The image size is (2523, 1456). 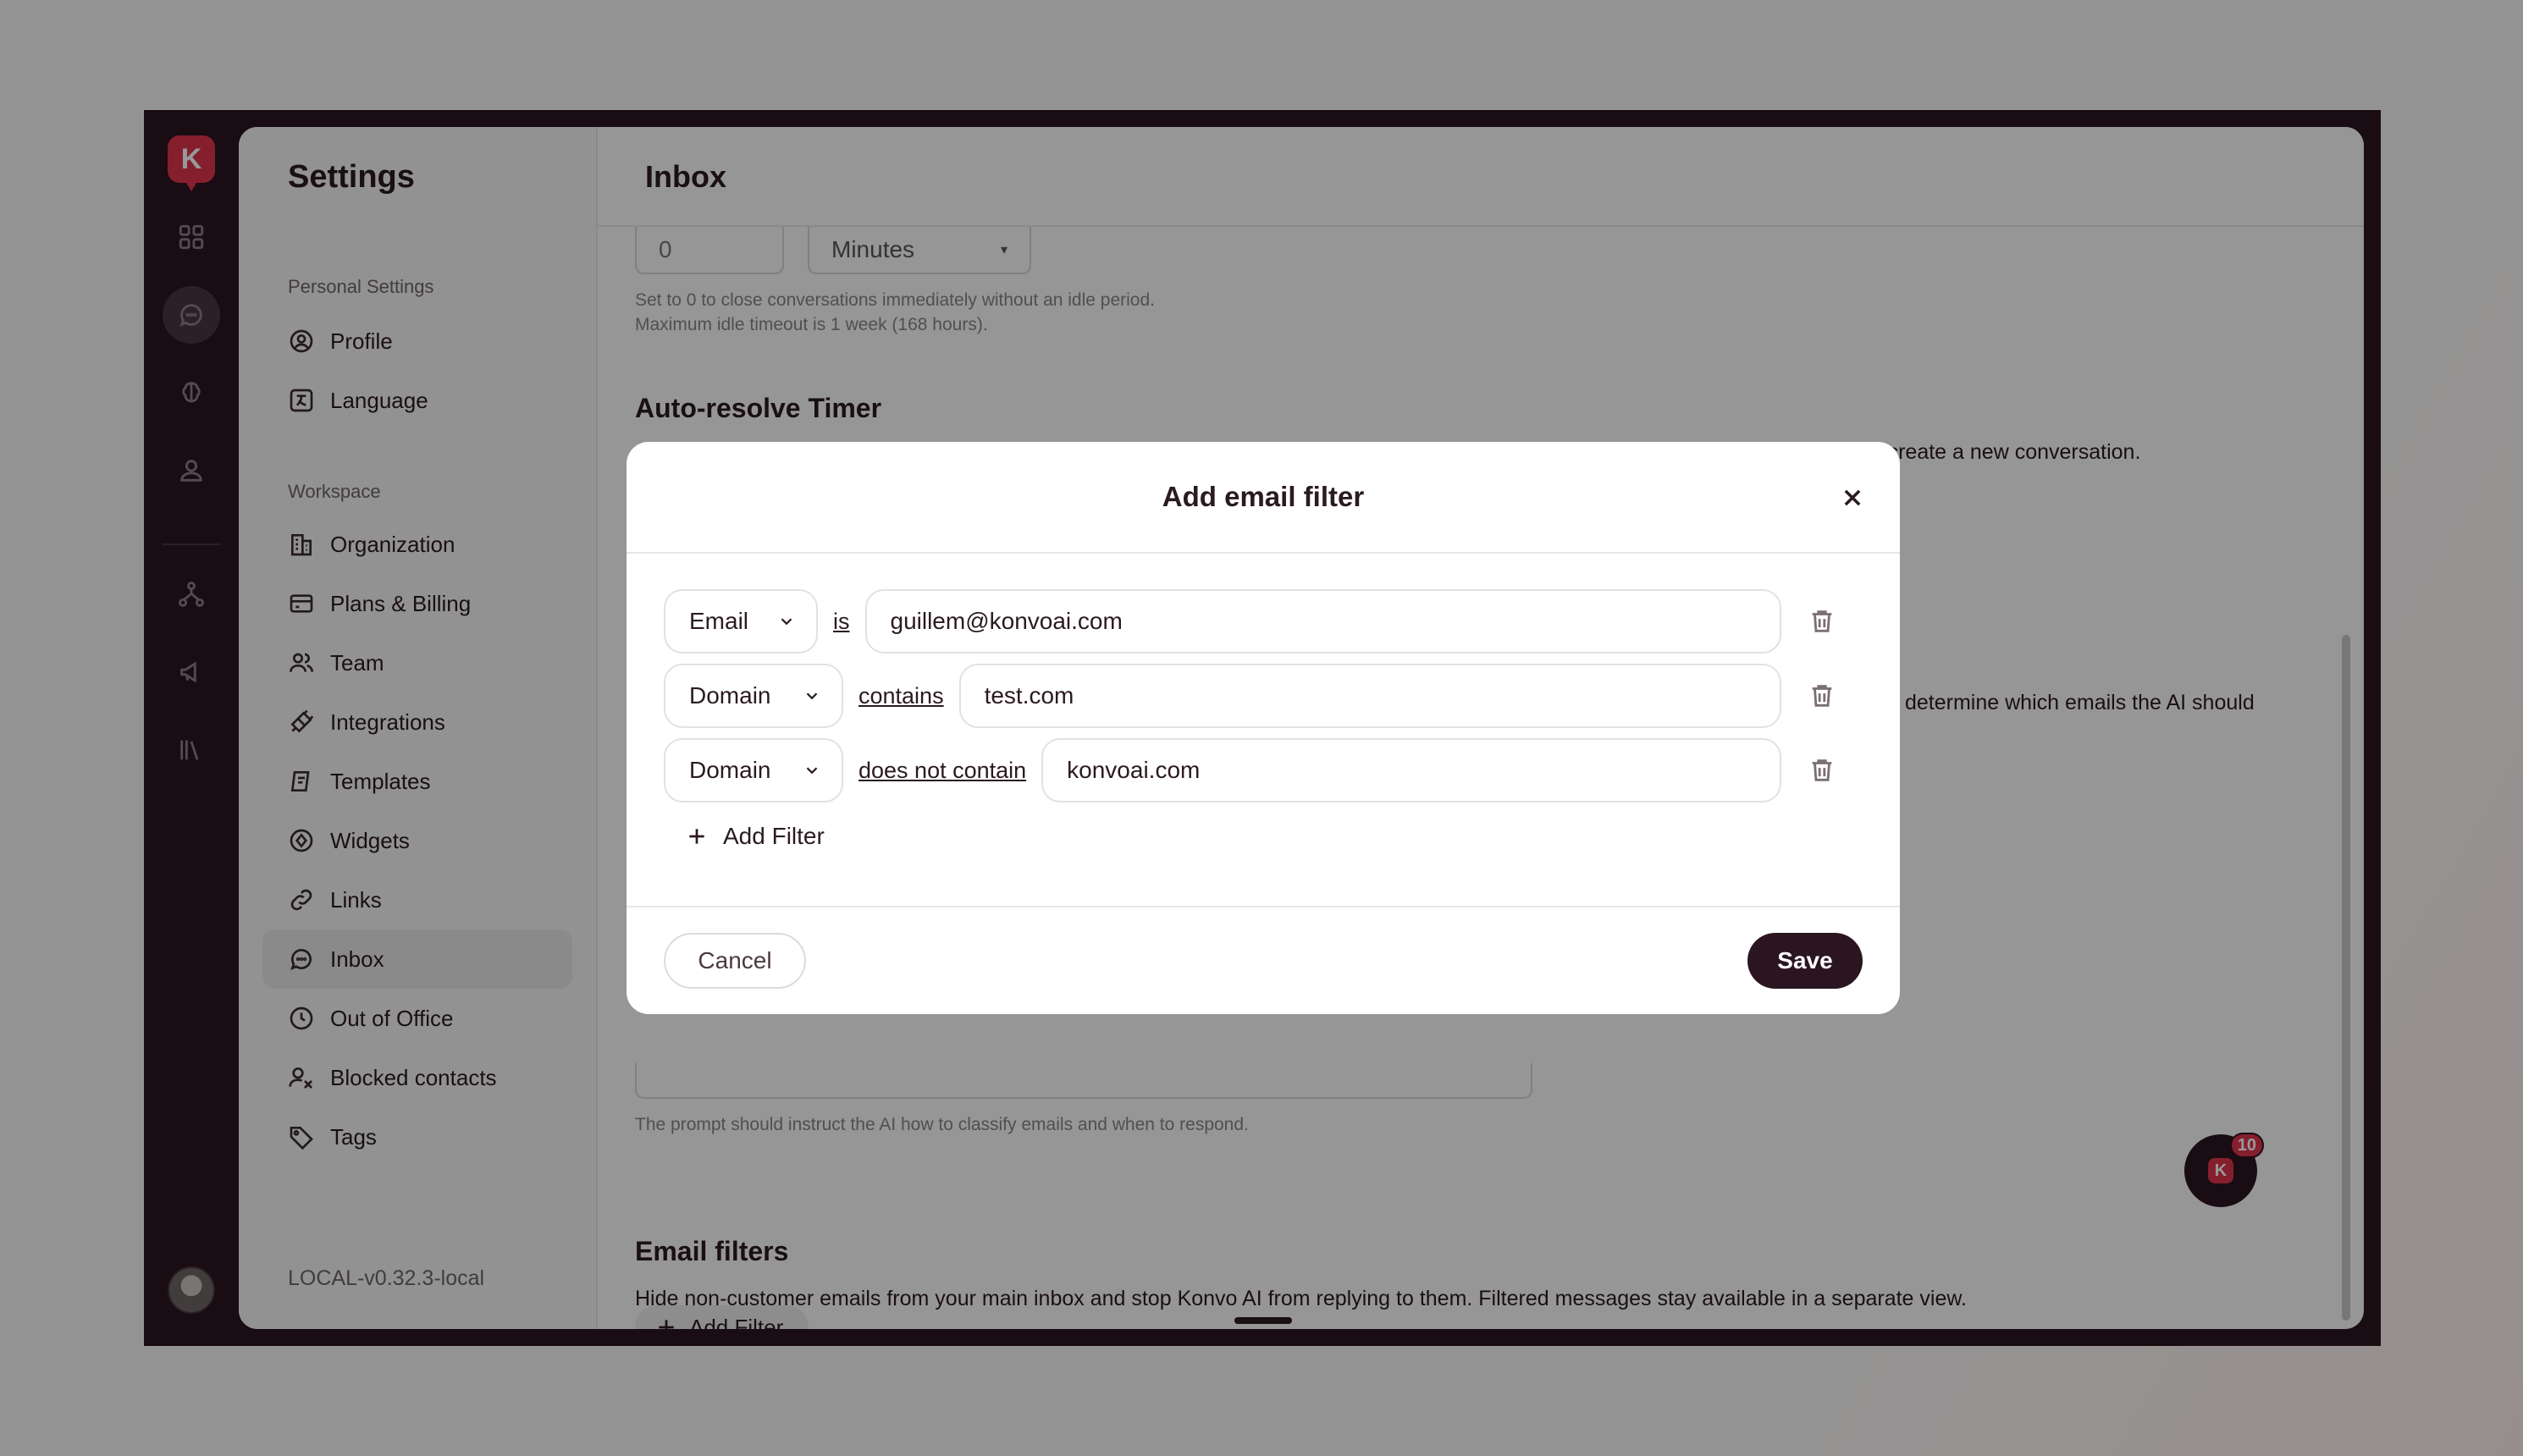 I want to click on modal-title: Add email filter, so click(x=1263, y=496).